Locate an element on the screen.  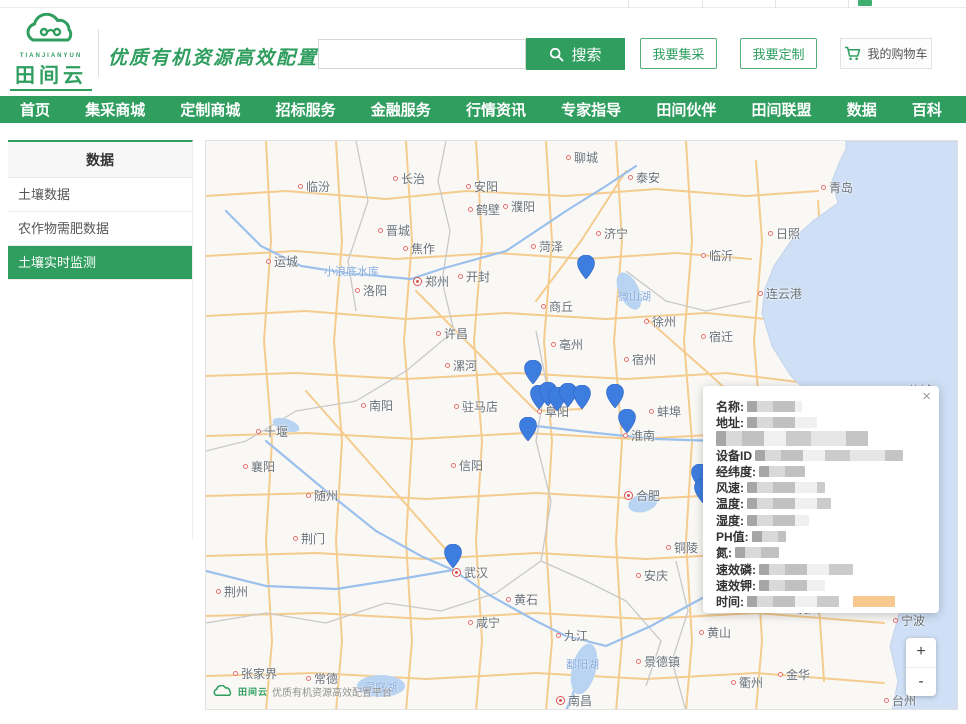
nav-item-招标服务: 招标服务 is located at coordinates (306, 109).